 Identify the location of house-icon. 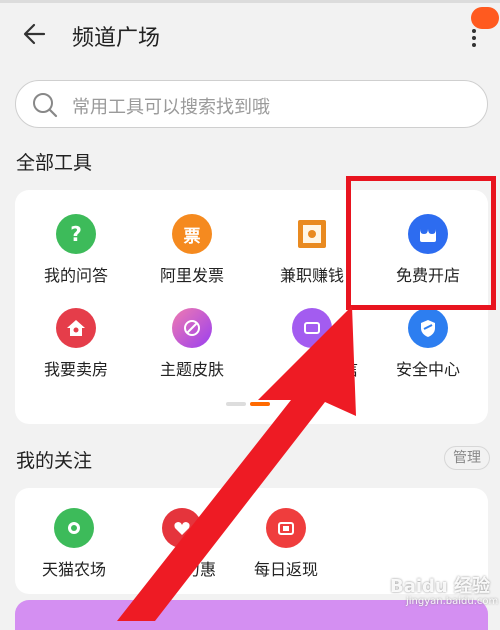
(76, 328).